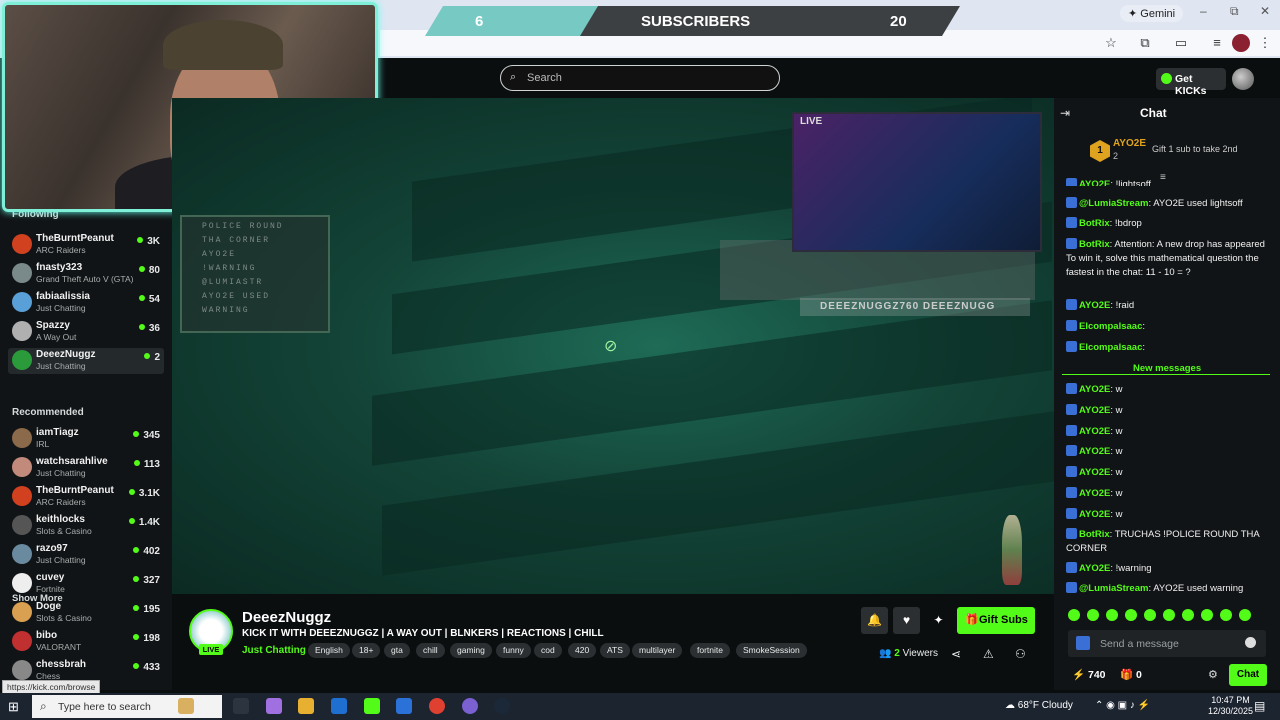 This screenshot has height=720, width=1280. Describe the element at coordinates (1094, 223) in the screenshot. I see `chat-username: BotRix` at that location.